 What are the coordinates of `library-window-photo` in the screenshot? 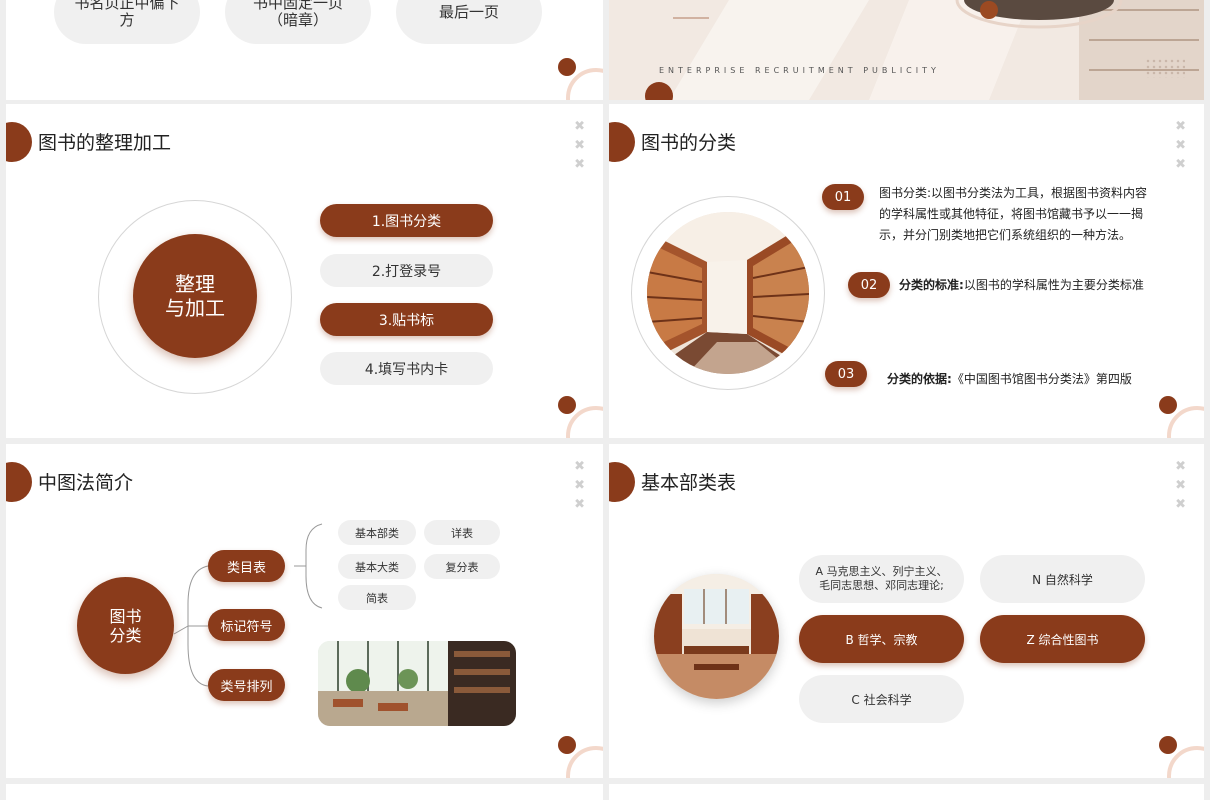 It's located at (906, 50).